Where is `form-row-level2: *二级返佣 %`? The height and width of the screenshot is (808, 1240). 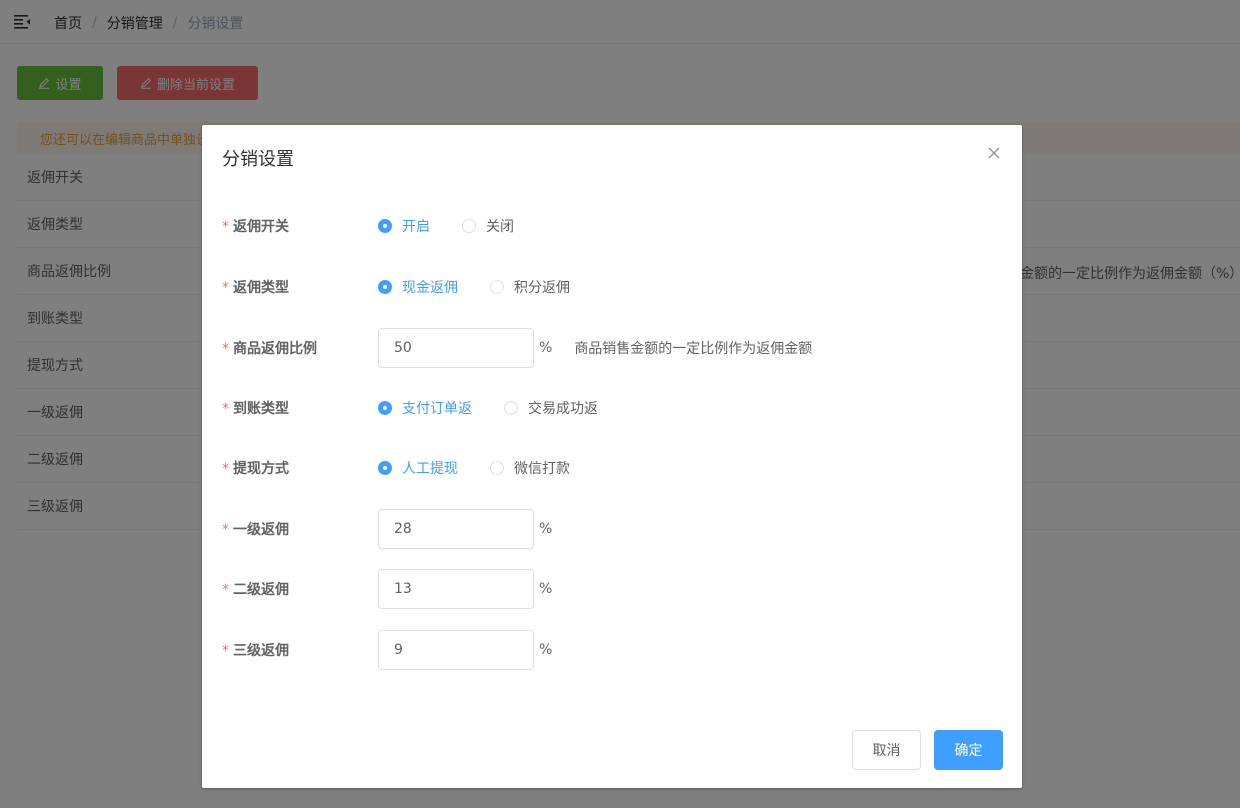
form-row-level2: *二级返佣 % is located at coordinates (612, 589).